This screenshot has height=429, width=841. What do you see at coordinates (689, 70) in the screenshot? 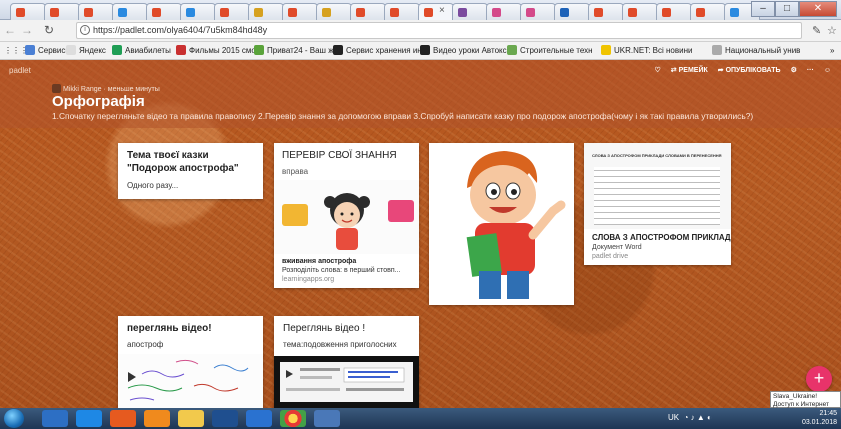
I see `remake-button: ⇄ РЕМЕЙК` at bounding box center [689, 70].